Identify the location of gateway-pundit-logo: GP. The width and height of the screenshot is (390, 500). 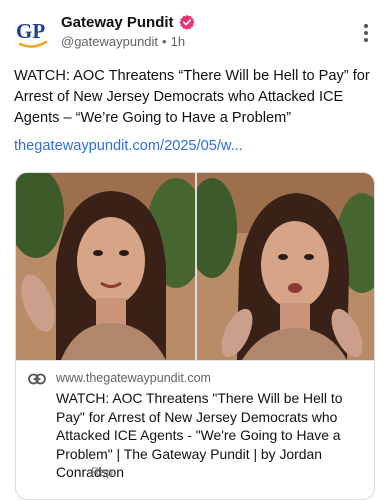
(32, 33).